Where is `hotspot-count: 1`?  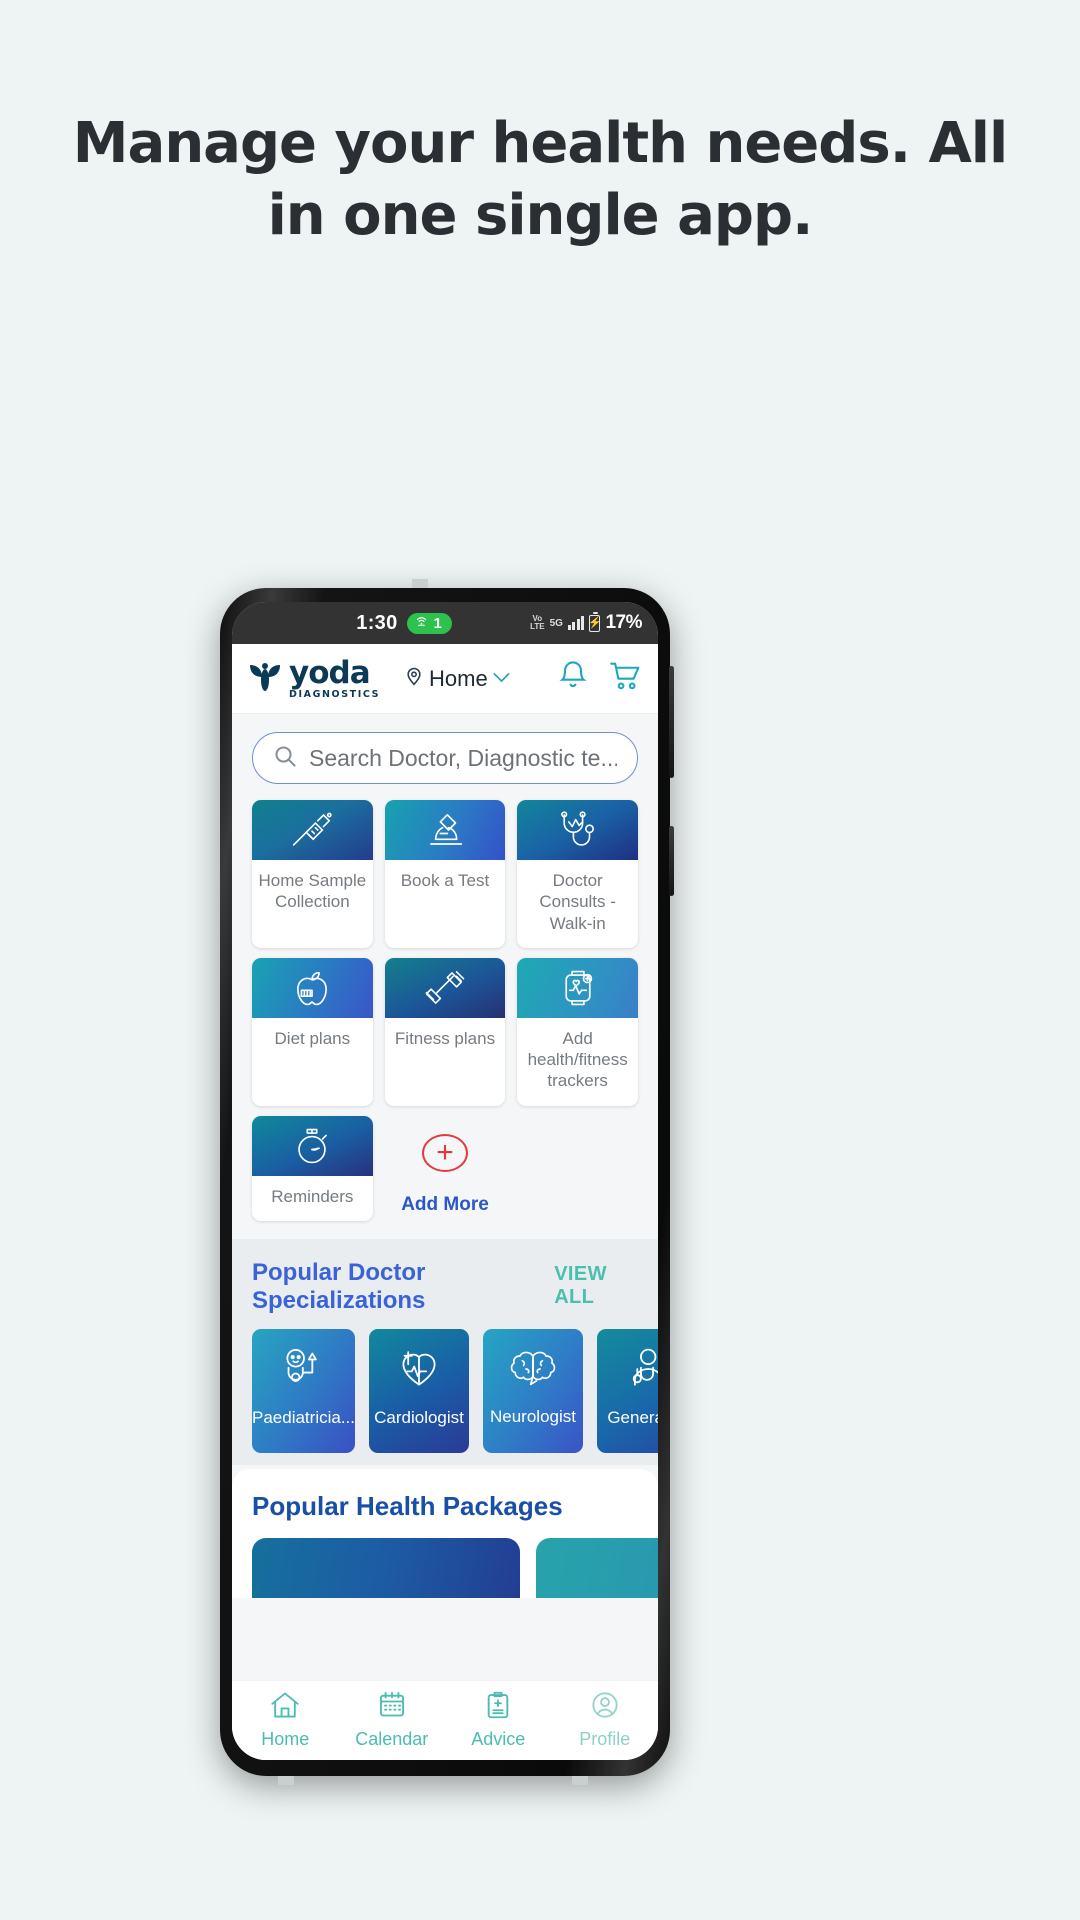
hotspot-count: 1 is located at coordinates (437, 623).